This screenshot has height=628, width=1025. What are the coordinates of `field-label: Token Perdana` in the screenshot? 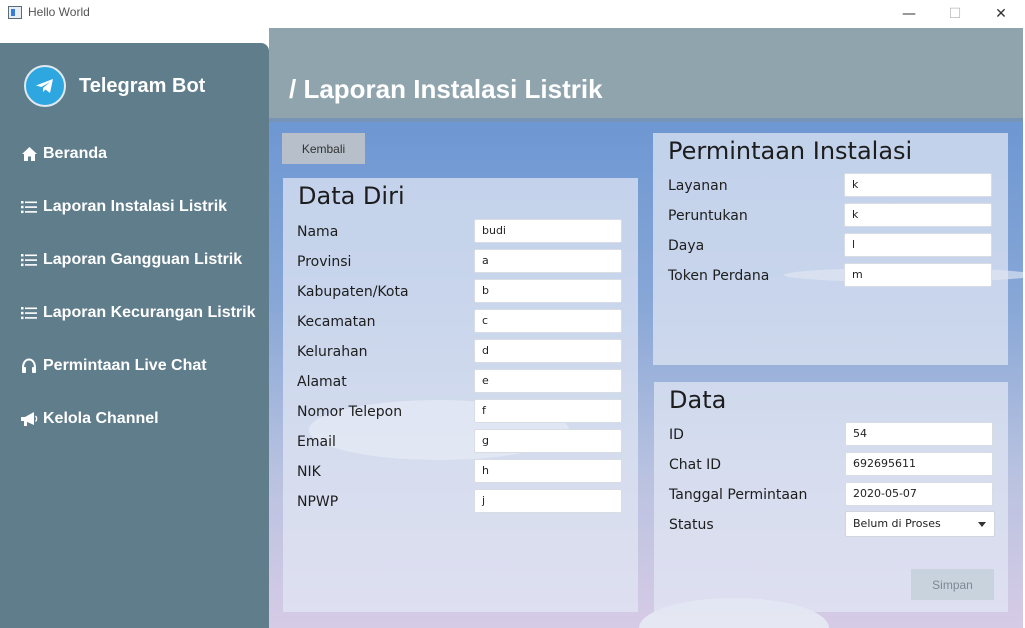 It's located at (719, 276).